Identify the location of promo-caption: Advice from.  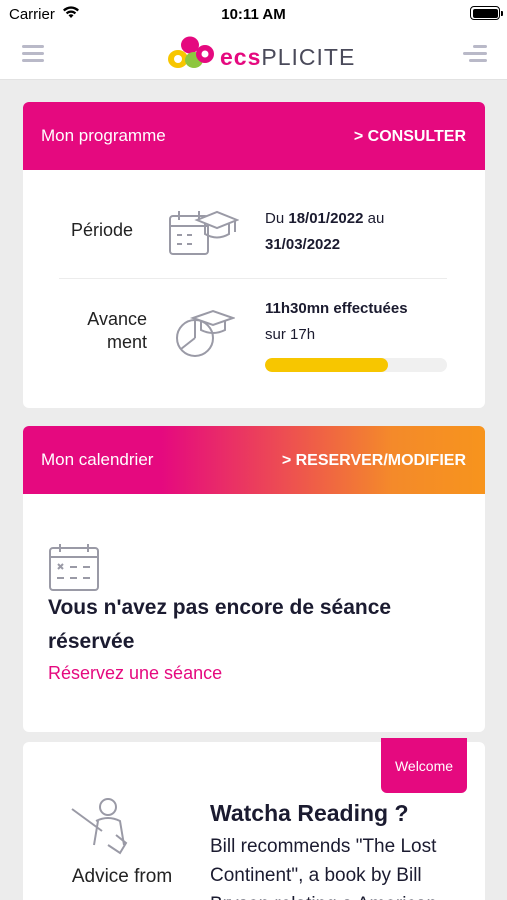
(122, 876).